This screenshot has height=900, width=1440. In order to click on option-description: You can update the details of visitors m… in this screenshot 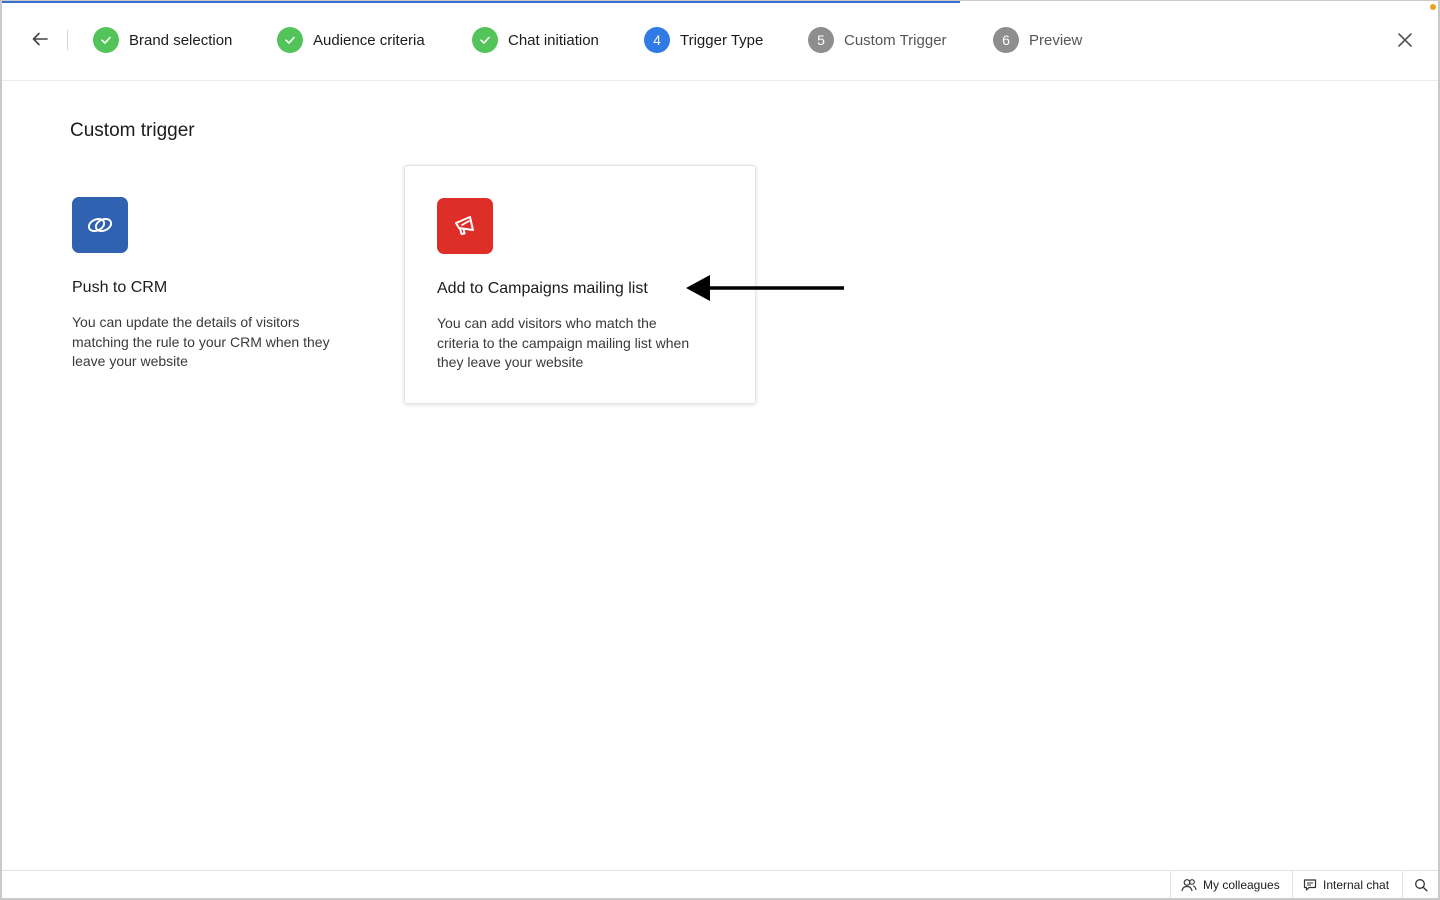, I will do `click(201, 341)`.